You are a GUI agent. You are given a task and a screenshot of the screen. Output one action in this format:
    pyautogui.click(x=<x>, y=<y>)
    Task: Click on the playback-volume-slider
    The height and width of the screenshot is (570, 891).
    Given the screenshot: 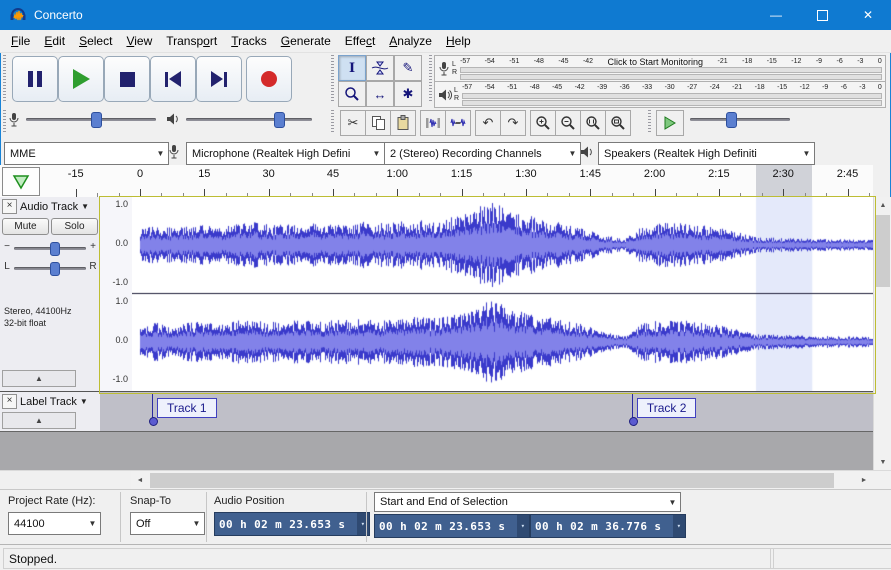 What is the action you would take?
    pyautogui.click(x=249, y=119)
    